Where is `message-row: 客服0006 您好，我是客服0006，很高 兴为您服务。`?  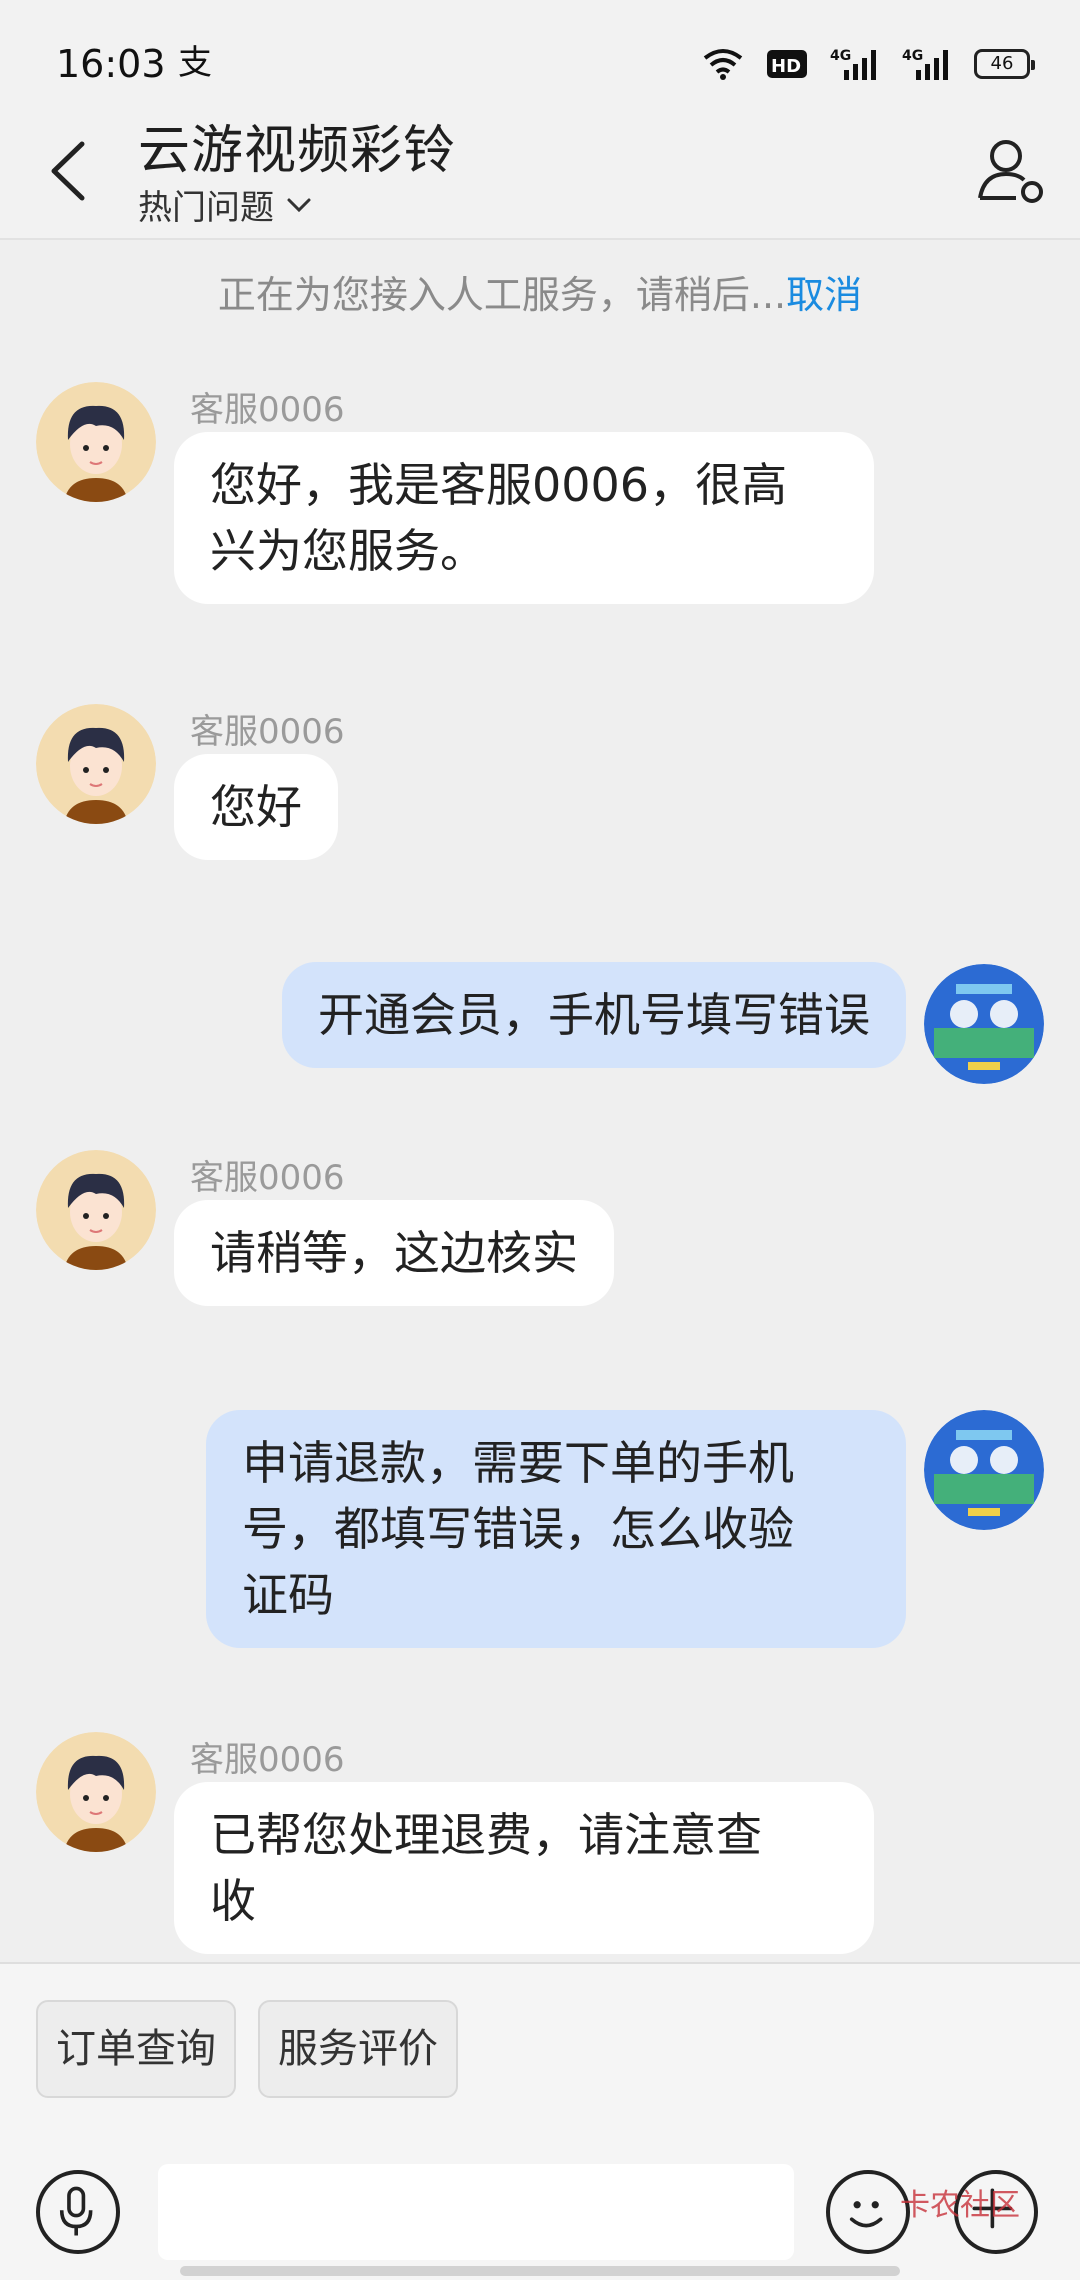 message-row: 客服0006 您好，我是客服0006，很高 兴为您服务。 is located at coordinates (540, 493).